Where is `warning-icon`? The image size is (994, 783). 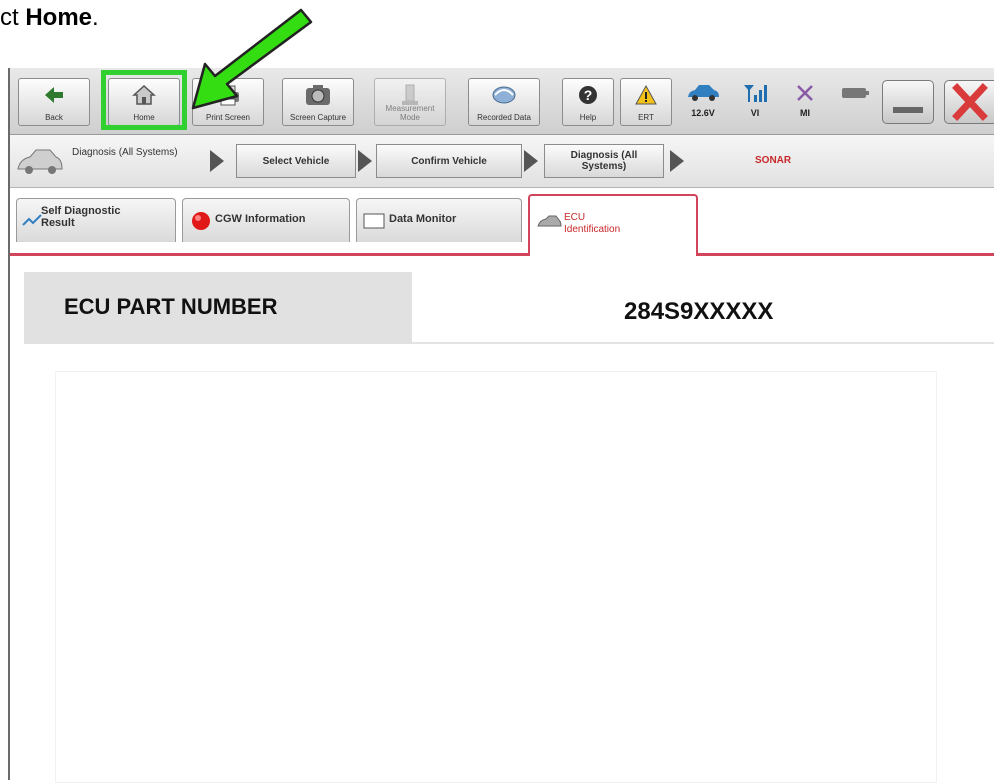
warning-icon is located at coordinates (646, 94).